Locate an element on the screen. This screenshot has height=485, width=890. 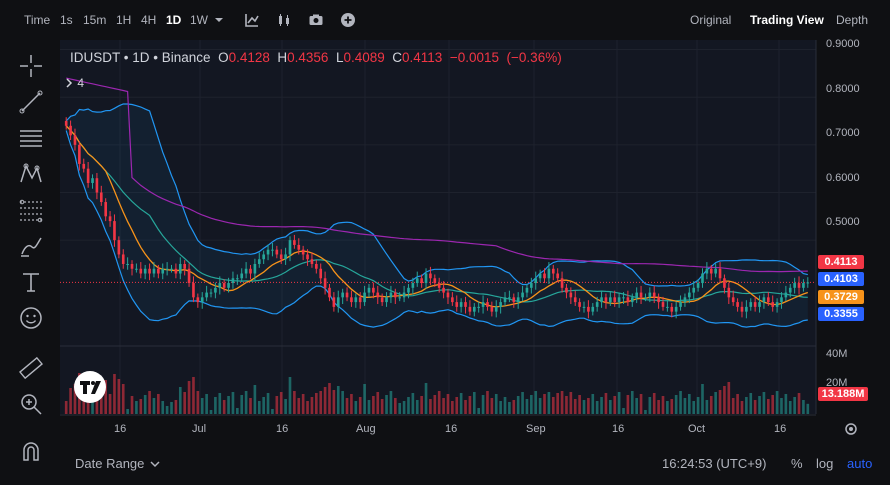
settings-gear-icon is located at coordinates (851, 429).